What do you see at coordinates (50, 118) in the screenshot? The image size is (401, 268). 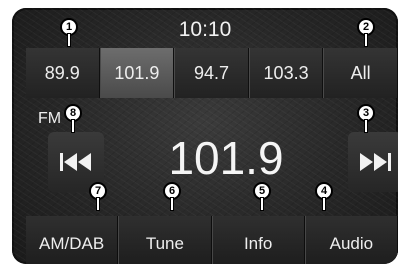 I see `band-label: FM` at bounding box center [50, 118].